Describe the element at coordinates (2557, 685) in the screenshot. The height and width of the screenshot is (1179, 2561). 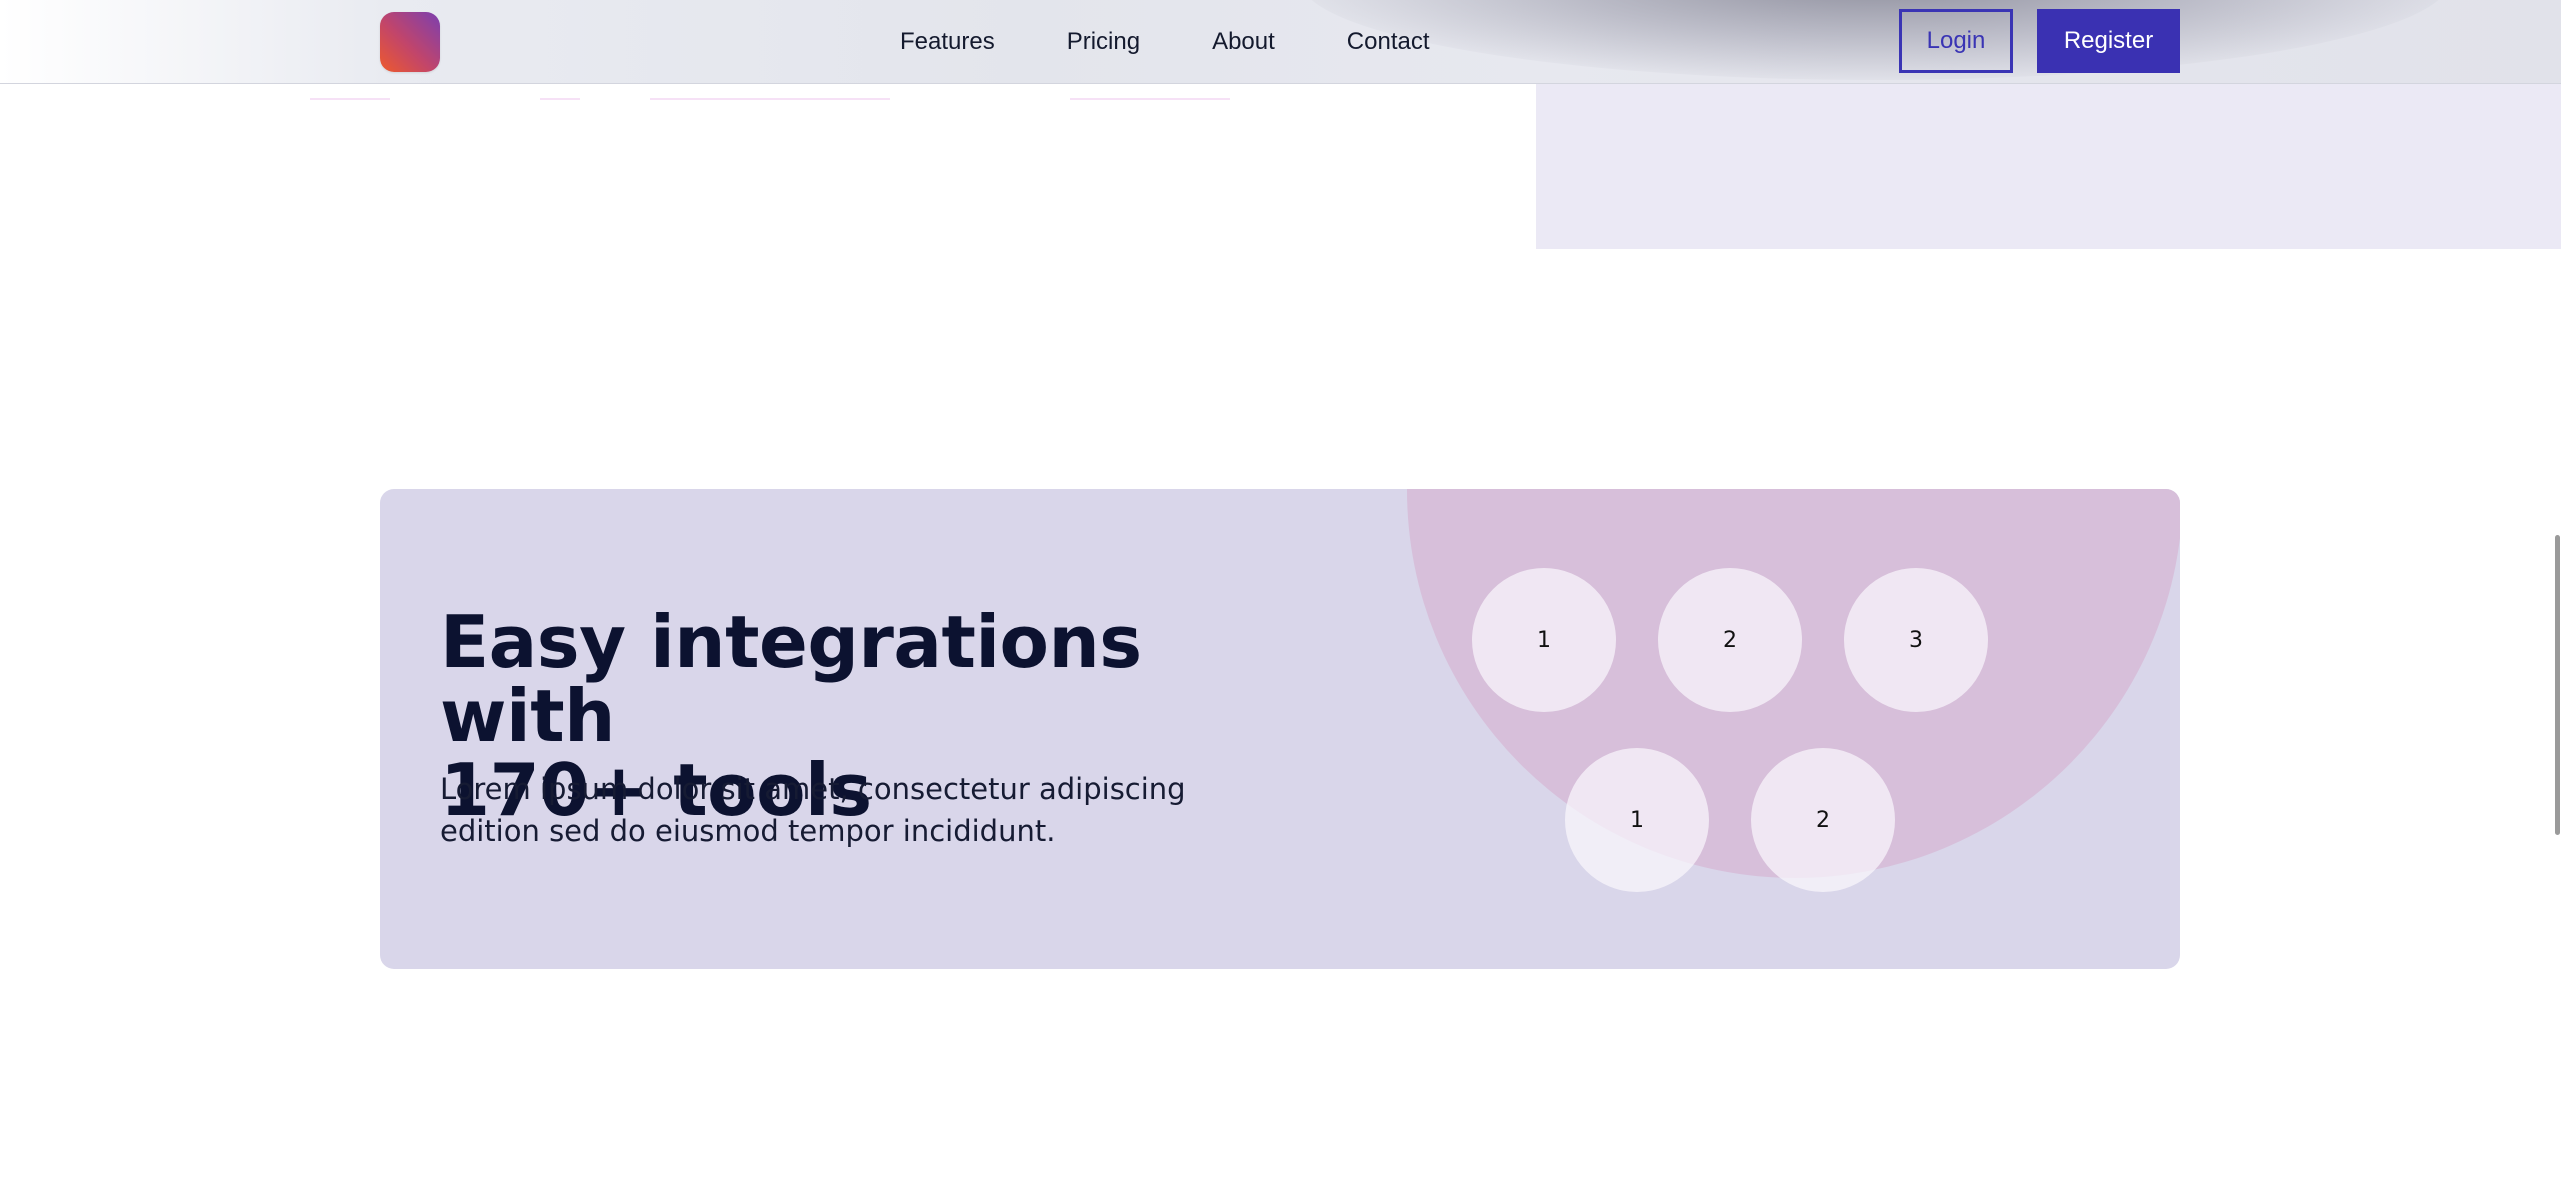
I see `scrollbar-thumb` at that location.